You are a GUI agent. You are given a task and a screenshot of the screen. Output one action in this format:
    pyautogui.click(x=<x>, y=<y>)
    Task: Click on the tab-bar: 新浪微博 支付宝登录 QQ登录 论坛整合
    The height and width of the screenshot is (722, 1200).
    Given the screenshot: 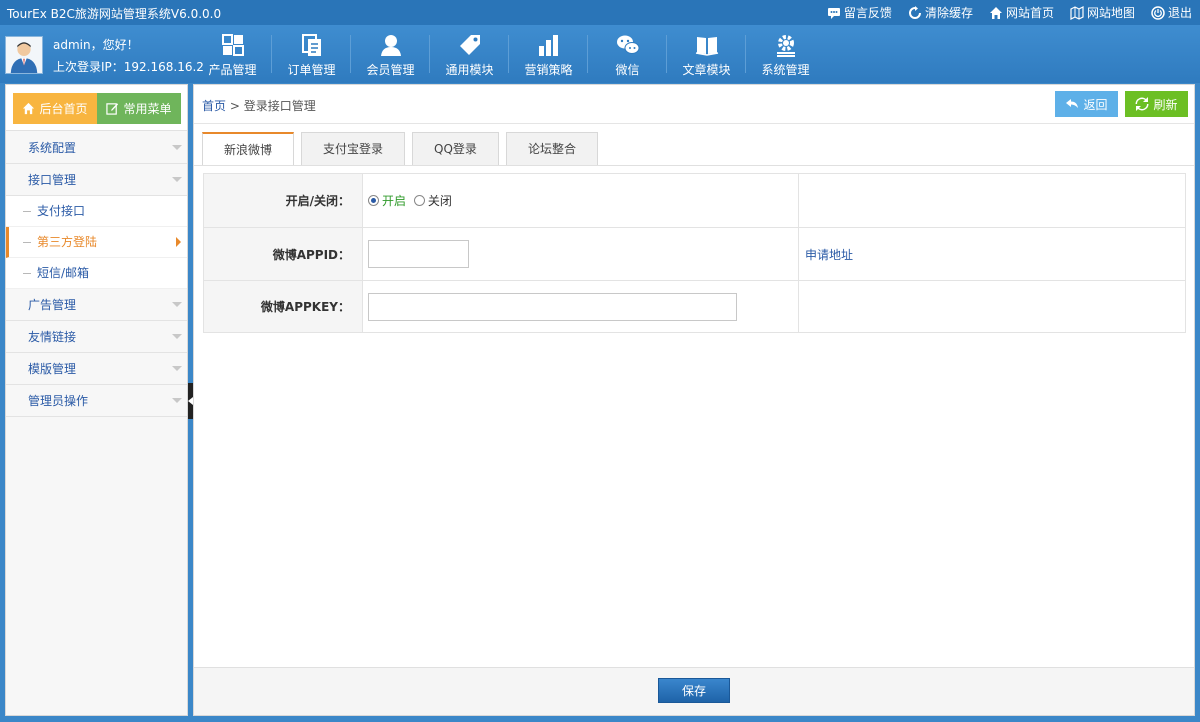 What is the action you would take?
    pyautogui.click(x=400, y=149)
    